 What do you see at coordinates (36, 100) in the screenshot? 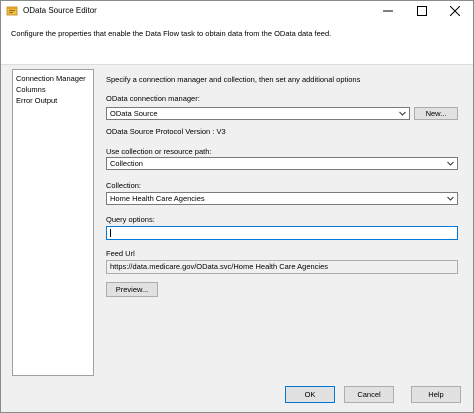
I see `nav-item-error-output: Error Output` at bounding box center [36, 100].